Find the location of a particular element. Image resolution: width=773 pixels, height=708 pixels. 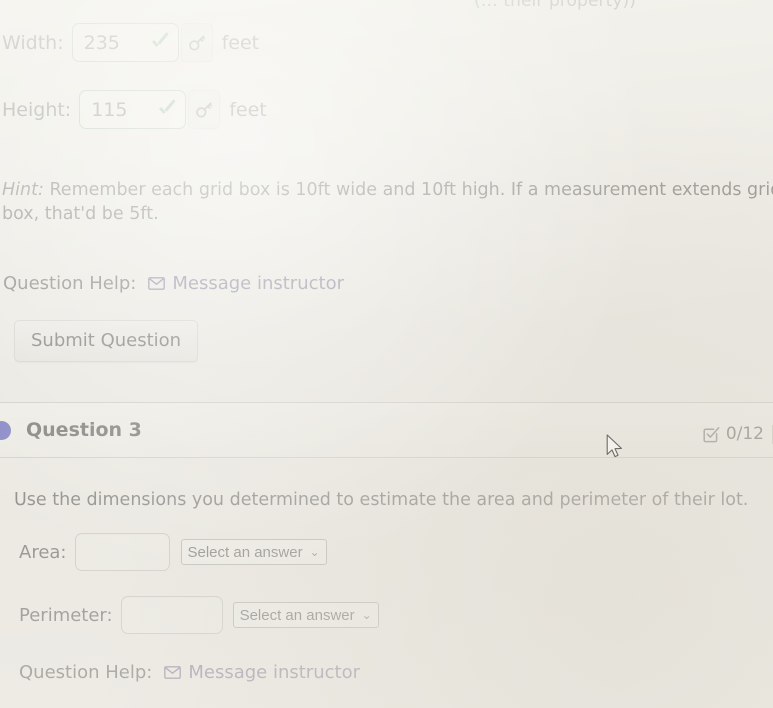

width-input: 235 is located at coordinates (125, 42).